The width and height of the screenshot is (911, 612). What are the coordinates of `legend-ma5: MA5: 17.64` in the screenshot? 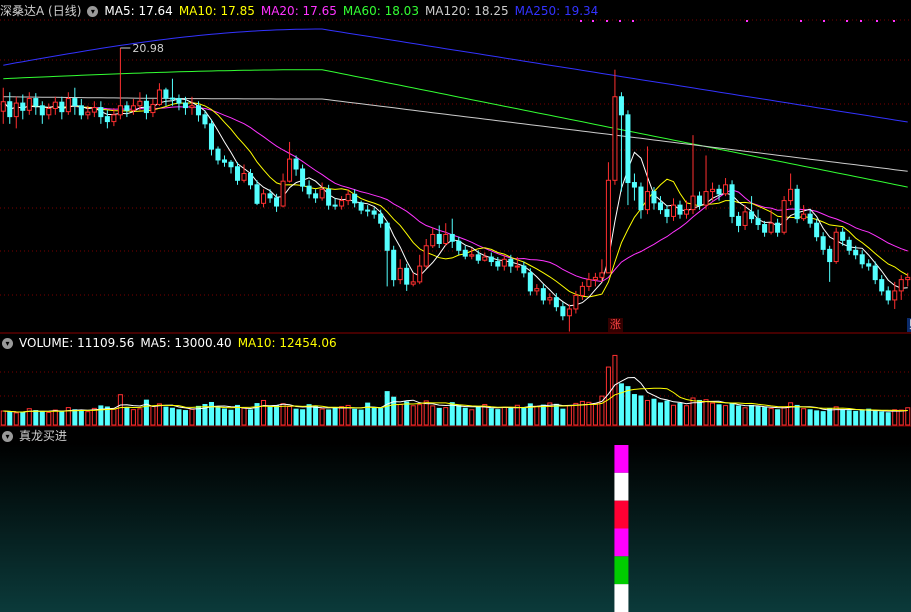 It's located at (138, 11).